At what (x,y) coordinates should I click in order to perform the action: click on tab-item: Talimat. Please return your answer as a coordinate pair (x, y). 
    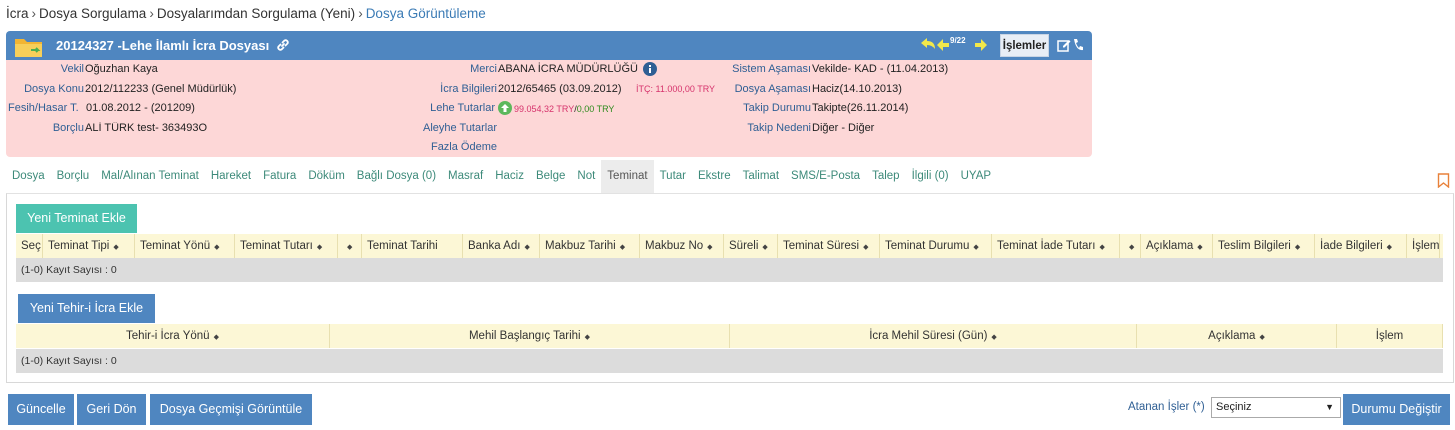
    Looking at the image, I should click on (761, 176).